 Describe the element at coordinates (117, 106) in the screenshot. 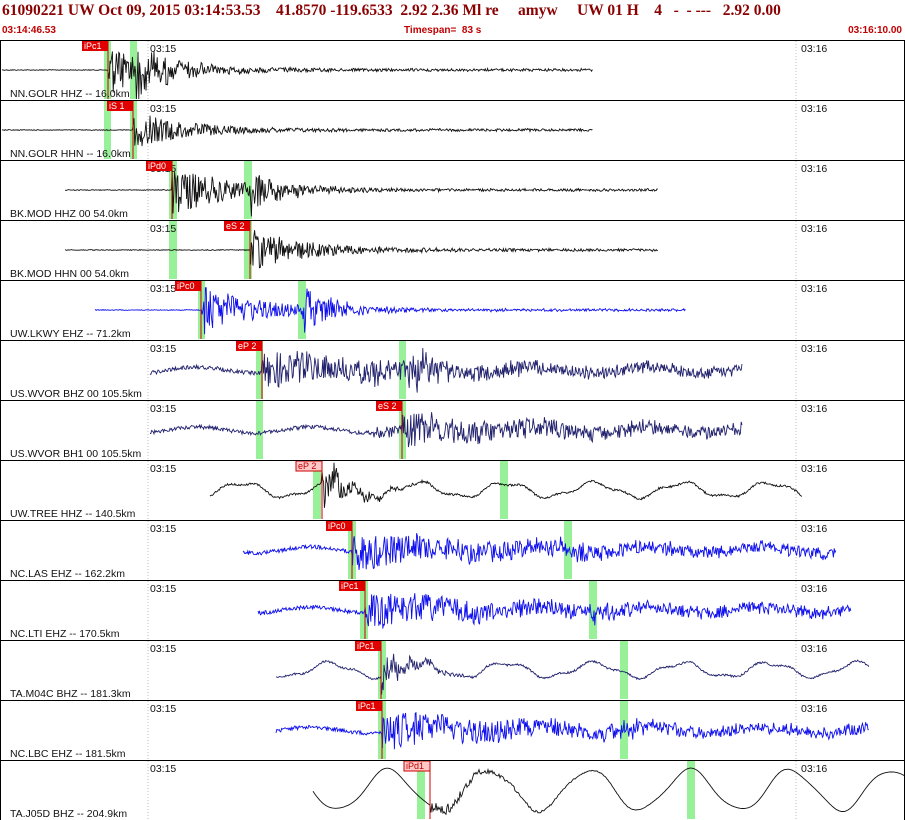

I see `pick-label: iS 1` at that location.